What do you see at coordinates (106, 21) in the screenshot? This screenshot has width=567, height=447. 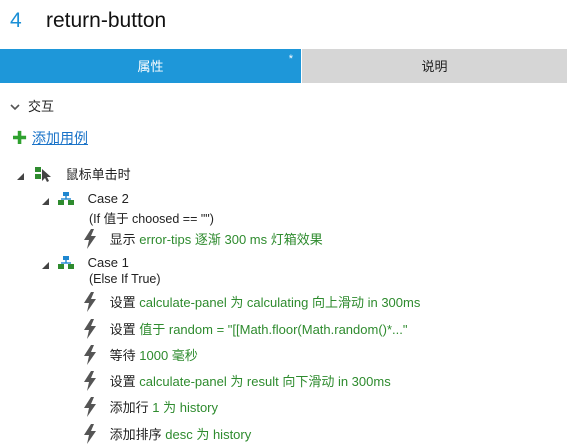 I see `widget-name: return-button` at bounding box center [106, 21].